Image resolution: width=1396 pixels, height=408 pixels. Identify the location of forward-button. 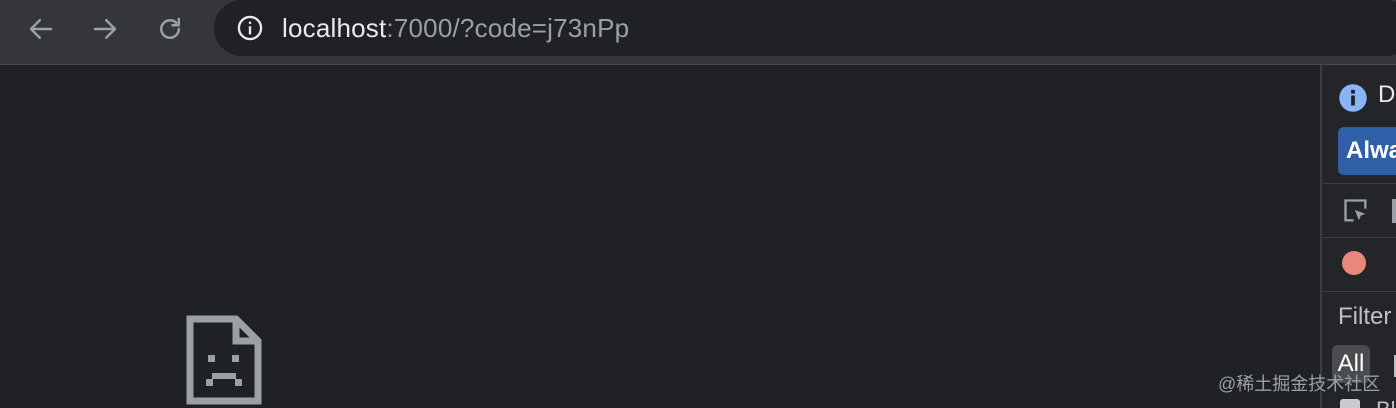
(105, 29).